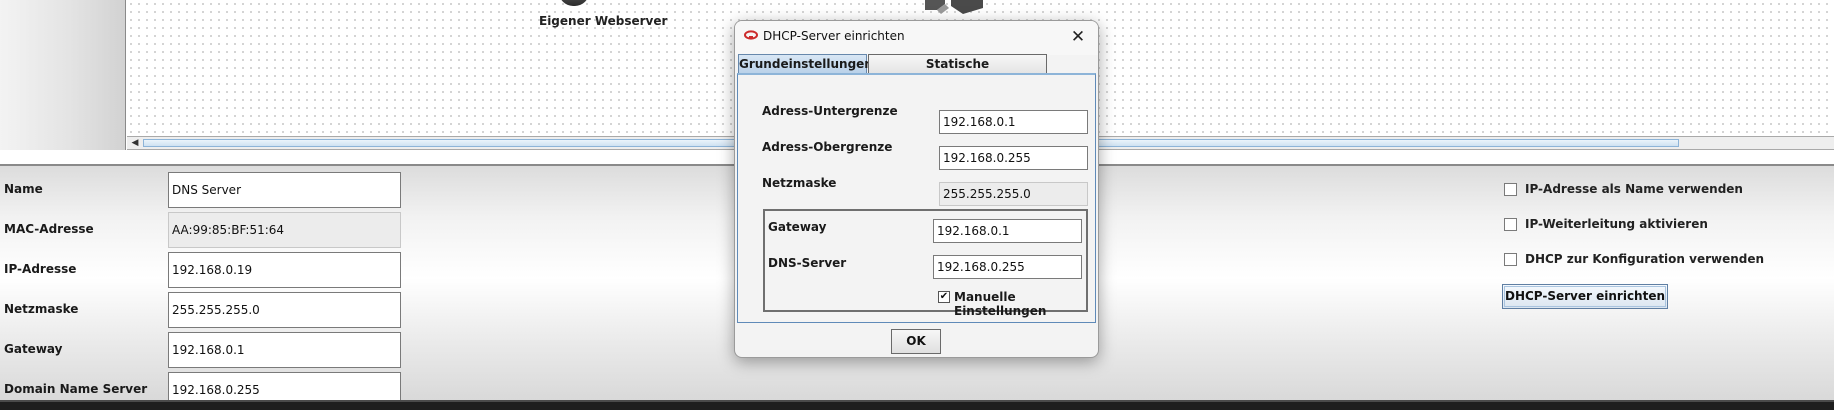 The width and height of the screenshot is (1834, 410). I want to click on dialog-gateway-label: Gateway, so click(797, 227).